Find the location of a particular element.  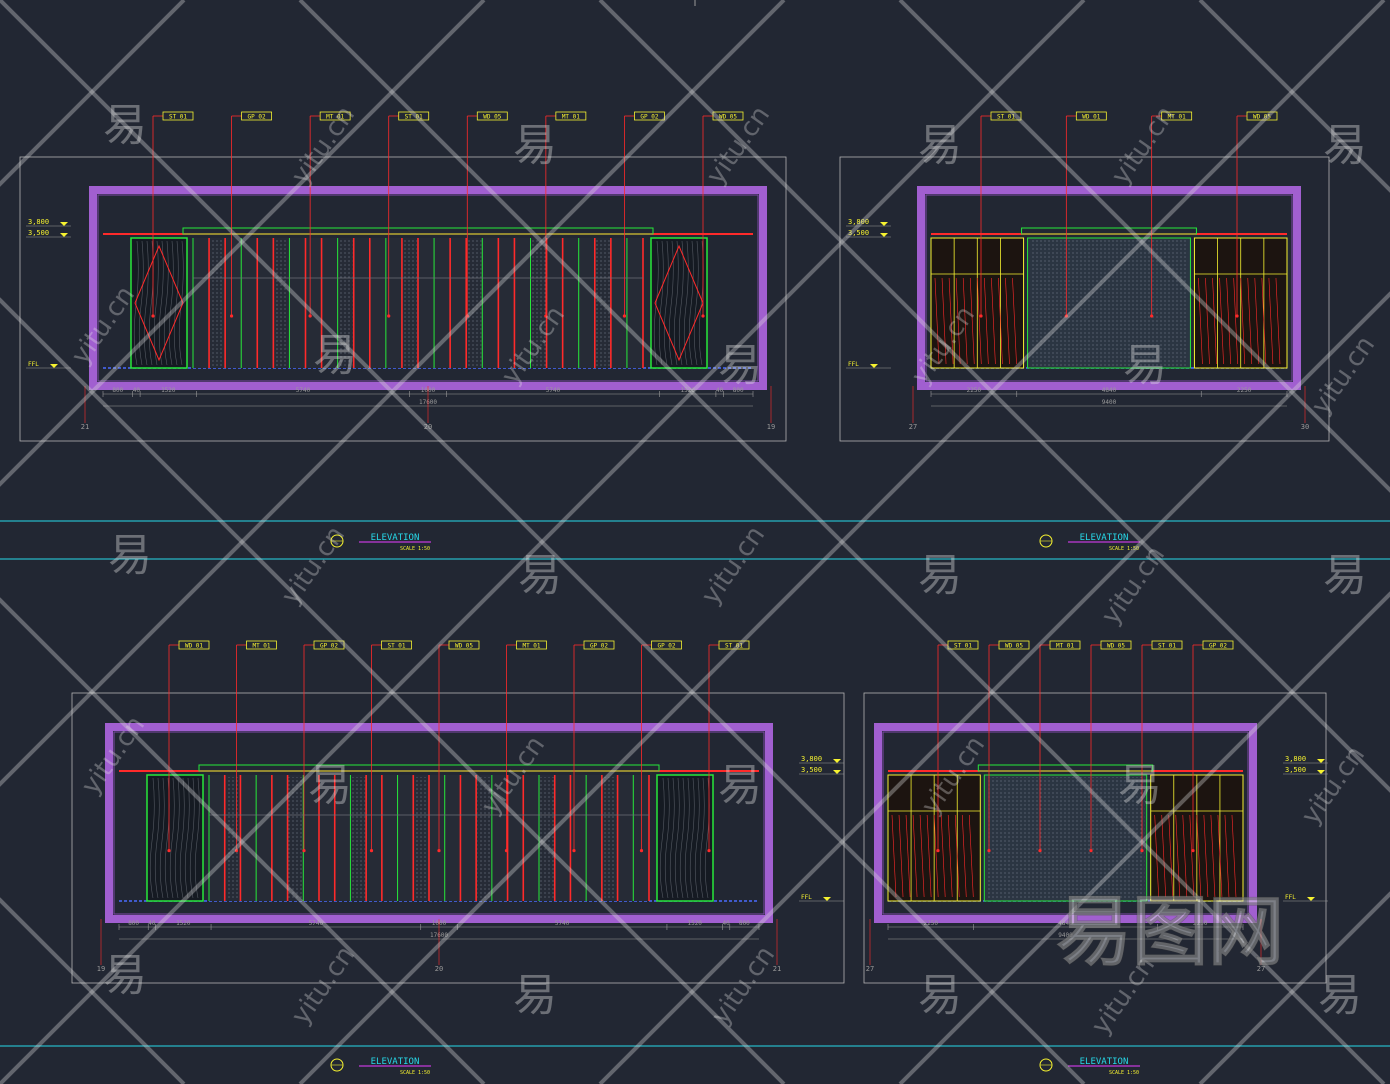

grid-label: 20 is located at coordinates (439, 969).